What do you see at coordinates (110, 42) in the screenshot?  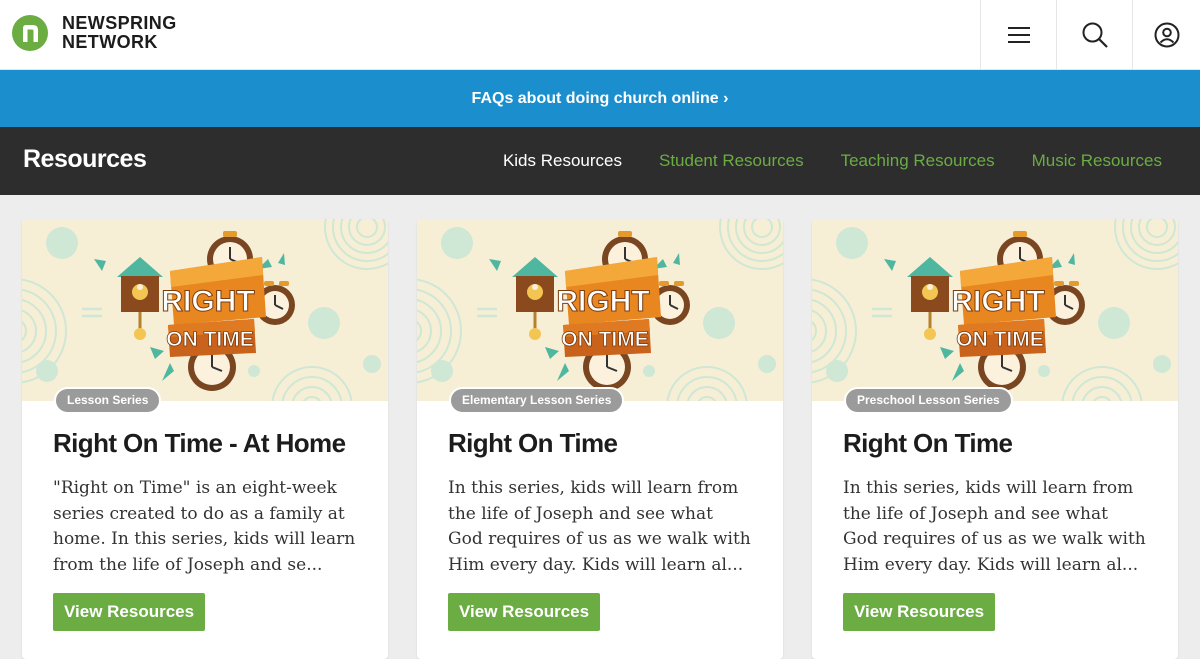 I see `logo-line-2: NETWORK` at bounding box center [110, 42].